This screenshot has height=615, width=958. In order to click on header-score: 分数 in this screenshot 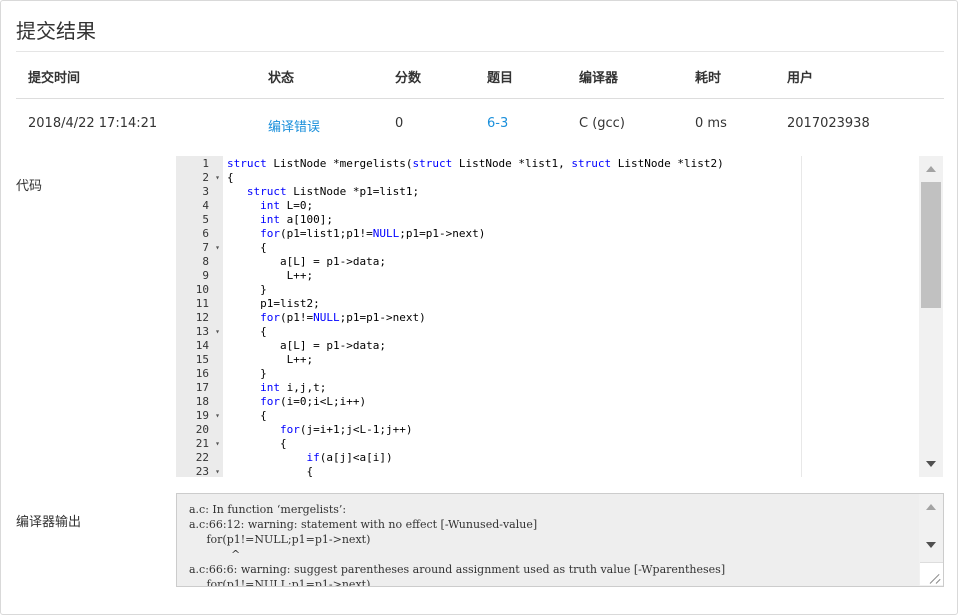, I will do `click(408, 78)`.